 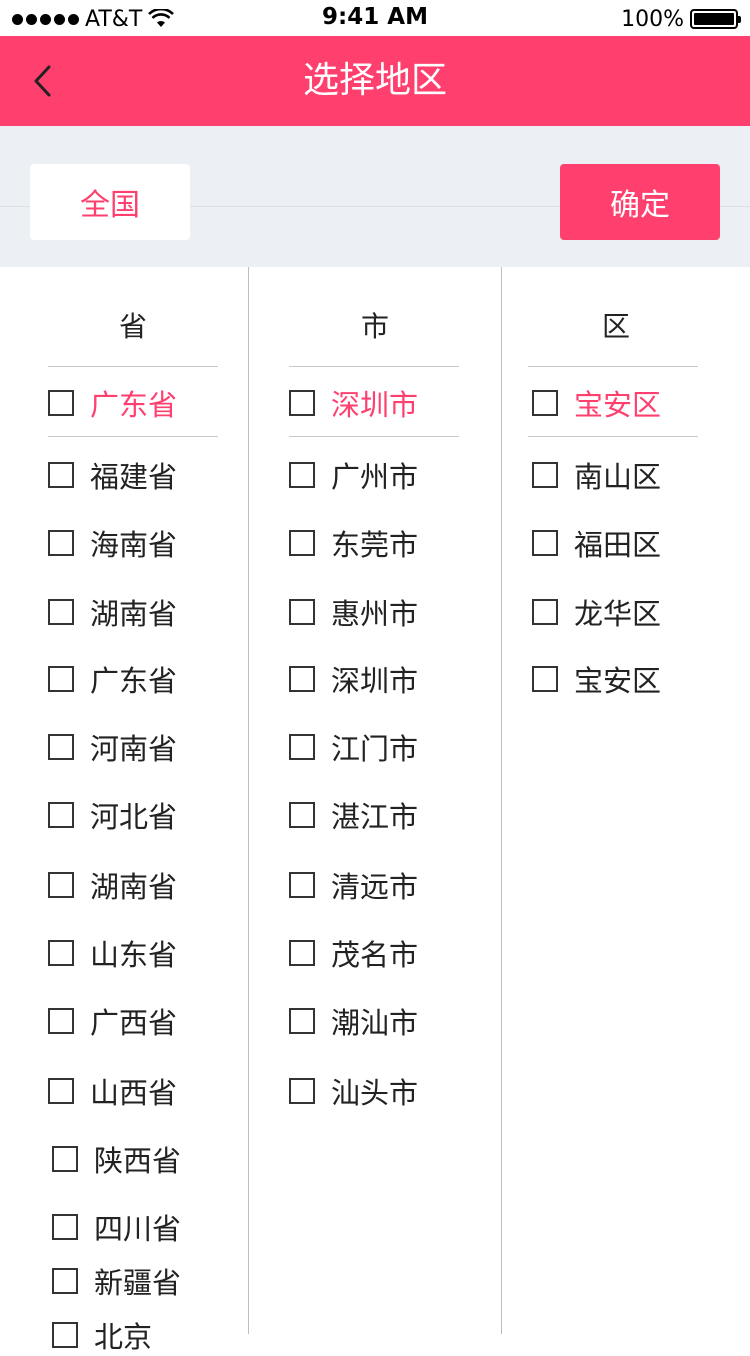 What do you see at coordinates (138, 1161) in the screenshot?
I see `province-option-label: 陕西省` at bounding box center [138, 1161].